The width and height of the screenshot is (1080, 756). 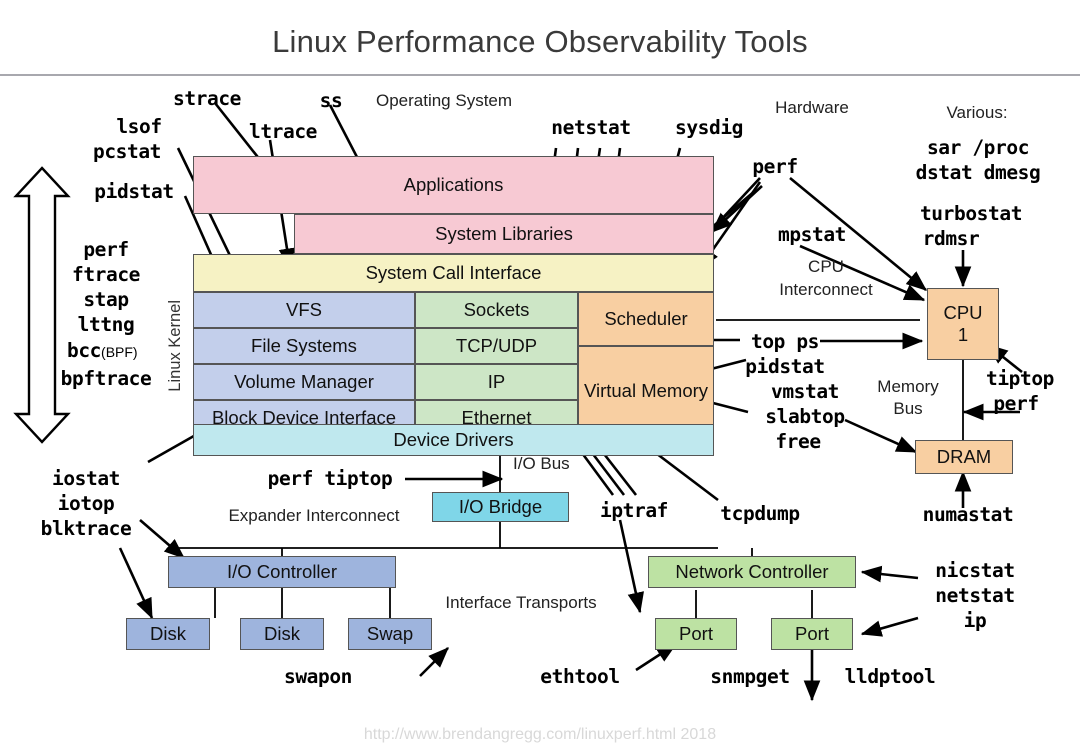 What do you see at coordinates (826, 266) in the screenshot?
I see `label-cpu-interconnect-1: CPU` at bounding box center [826, 266].